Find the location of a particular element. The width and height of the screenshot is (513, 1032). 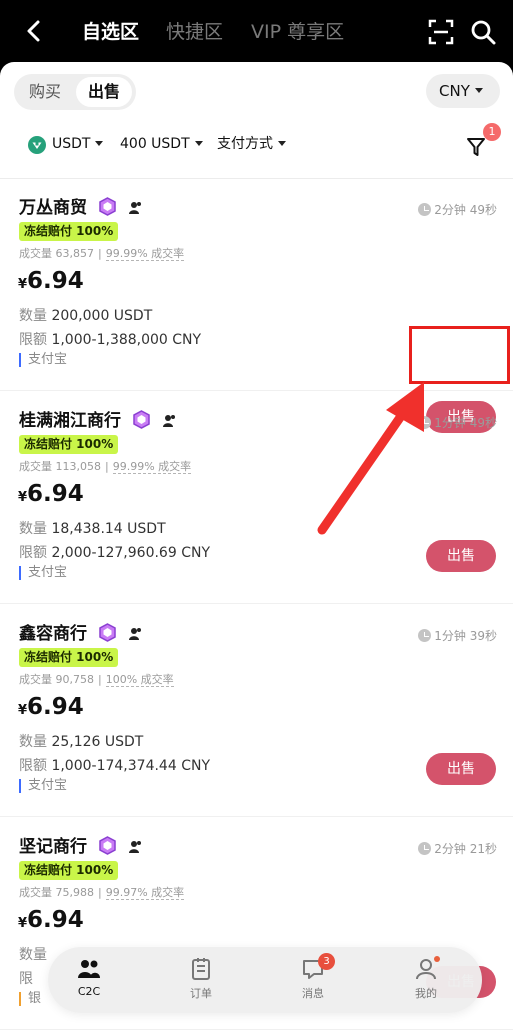

nav-label: 订单 is located at coordinates (201, 993).